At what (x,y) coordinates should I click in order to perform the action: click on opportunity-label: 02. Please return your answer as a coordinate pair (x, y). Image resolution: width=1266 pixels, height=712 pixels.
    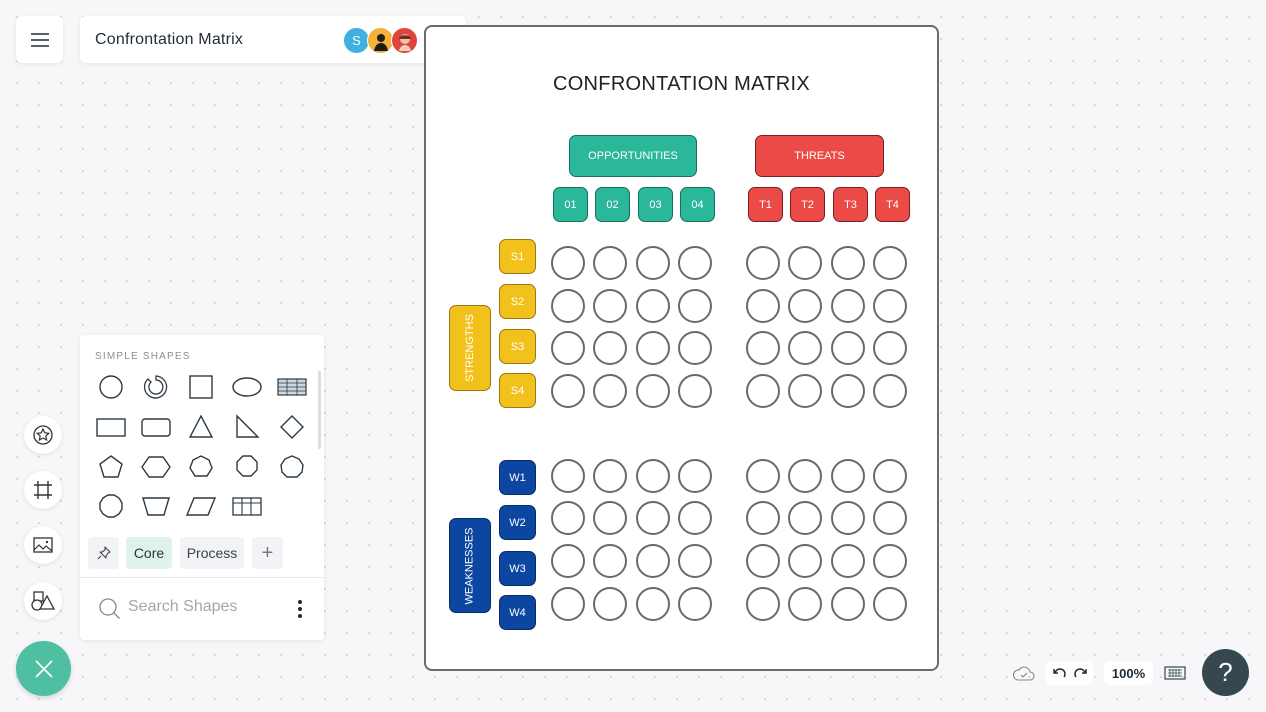
    Looking at the image, I should click on (612, 204).